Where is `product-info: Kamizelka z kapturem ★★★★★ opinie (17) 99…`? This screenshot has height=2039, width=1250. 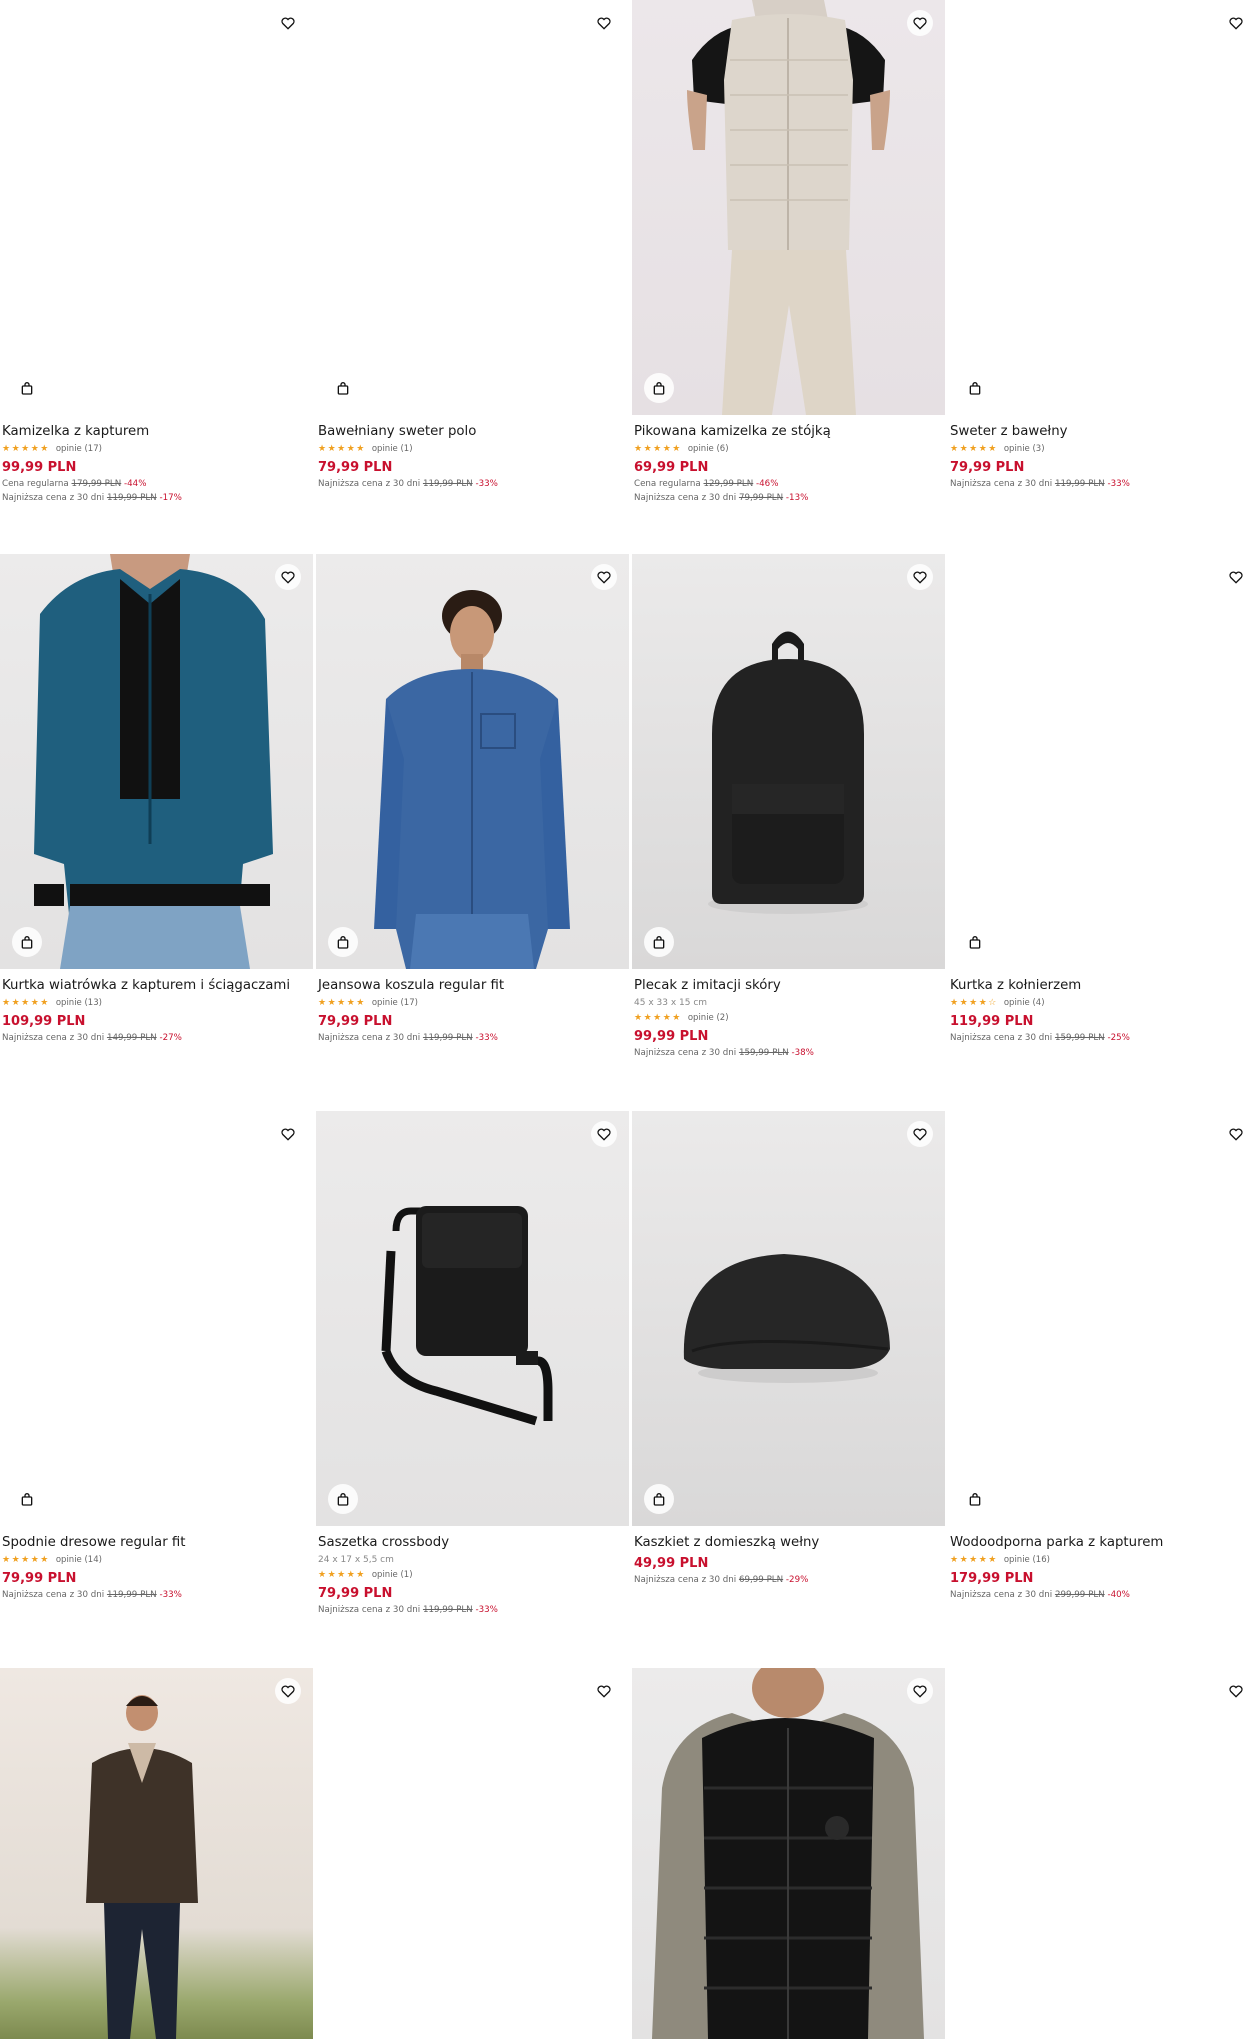
product-info: Kamizelka z kapturem ★★★★★ opinie (17) 99… is located at coordinates (157, 464).